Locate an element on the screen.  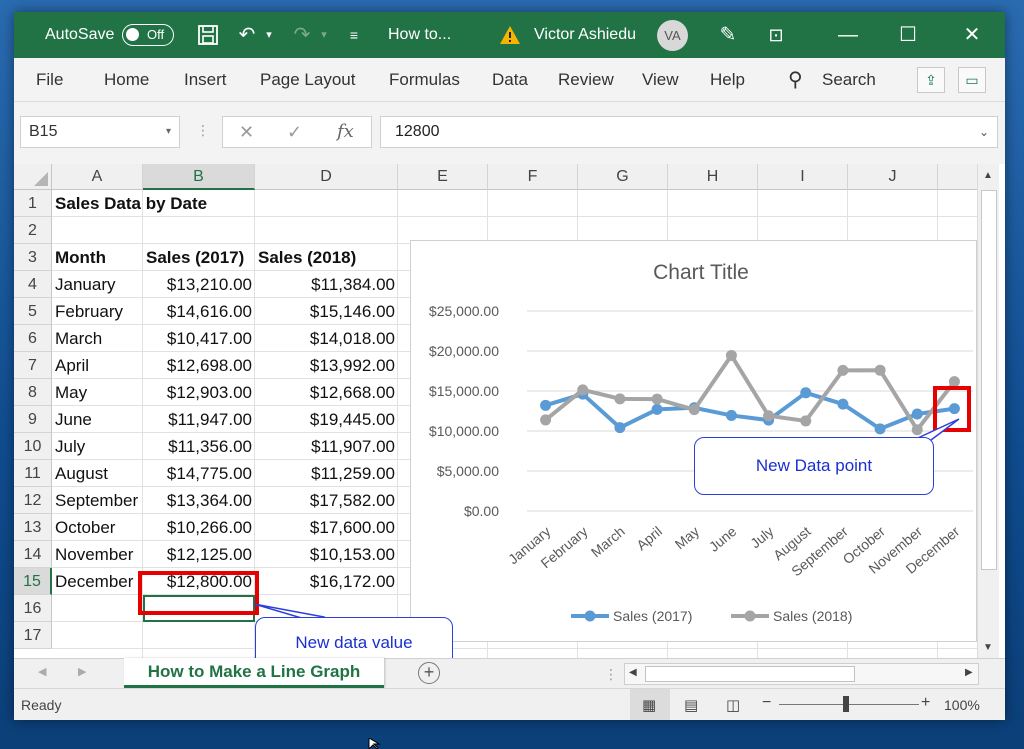
mouse-cursor-icon is located at coordinates (374, 743).